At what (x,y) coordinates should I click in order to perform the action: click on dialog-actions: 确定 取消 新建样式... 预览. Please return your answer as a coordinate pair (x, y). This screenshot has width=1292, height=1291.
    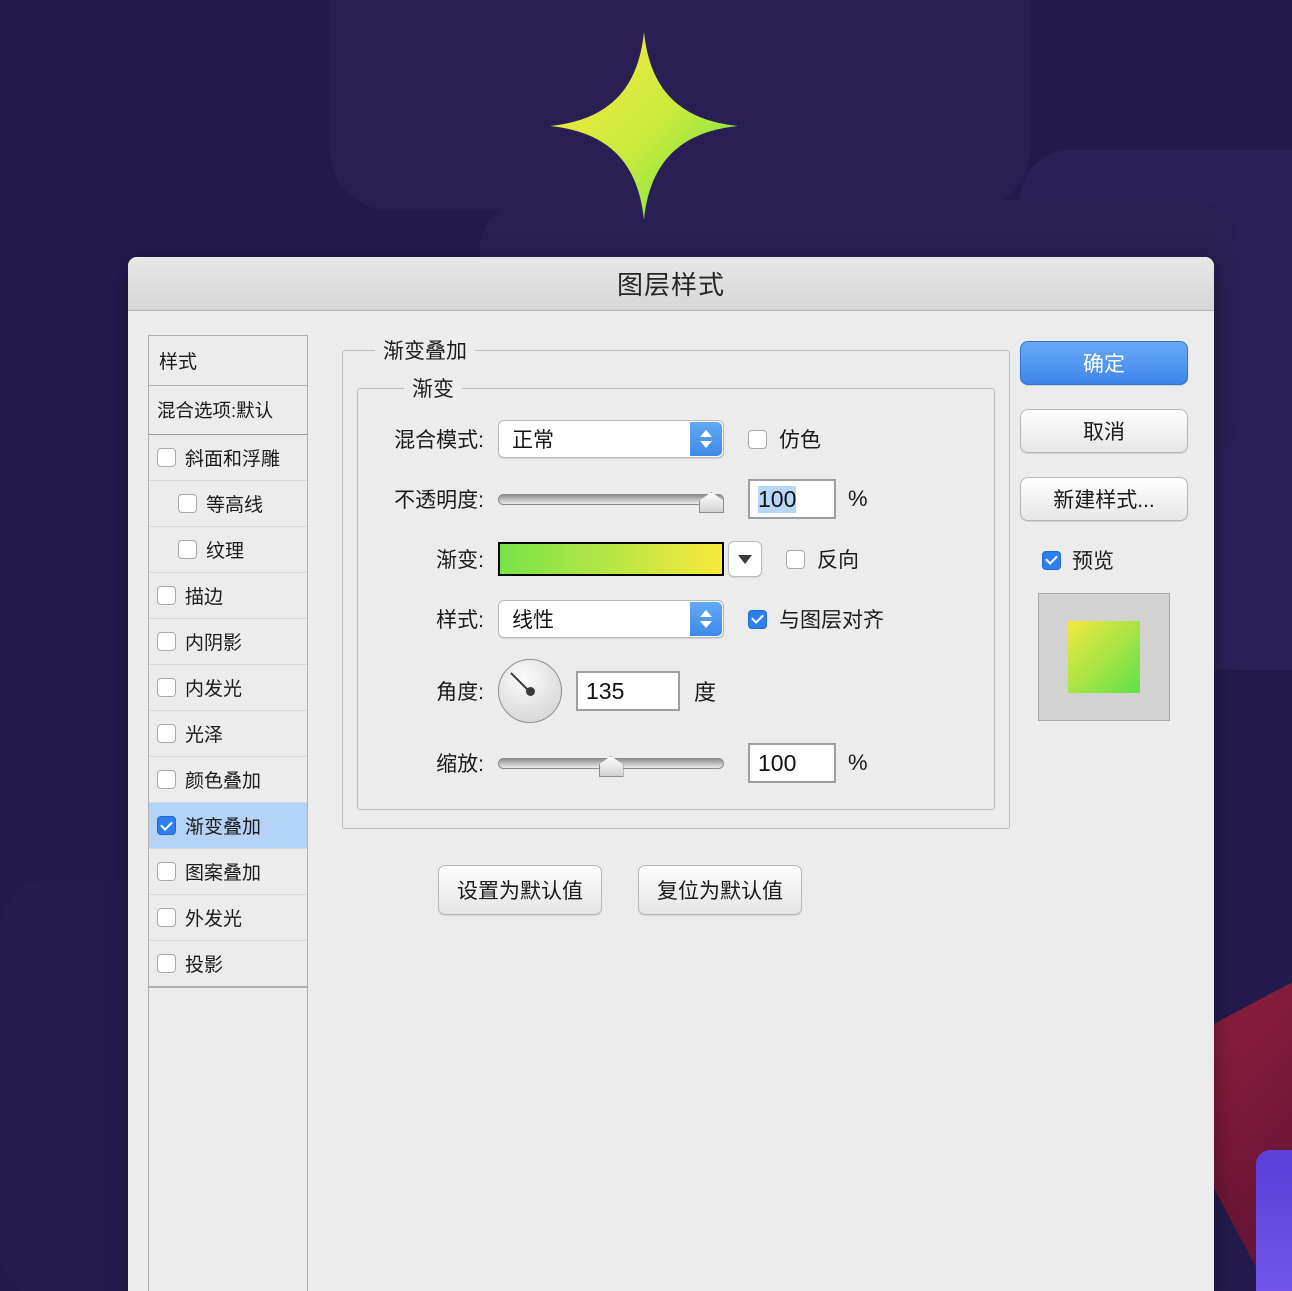
    Looking at the image, I should click on (1108, 813).